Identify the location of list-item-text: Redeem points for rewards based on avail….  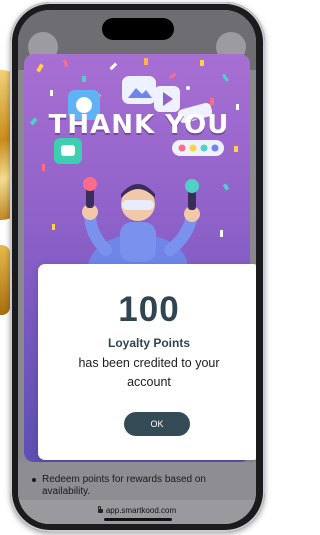
(124, 485).